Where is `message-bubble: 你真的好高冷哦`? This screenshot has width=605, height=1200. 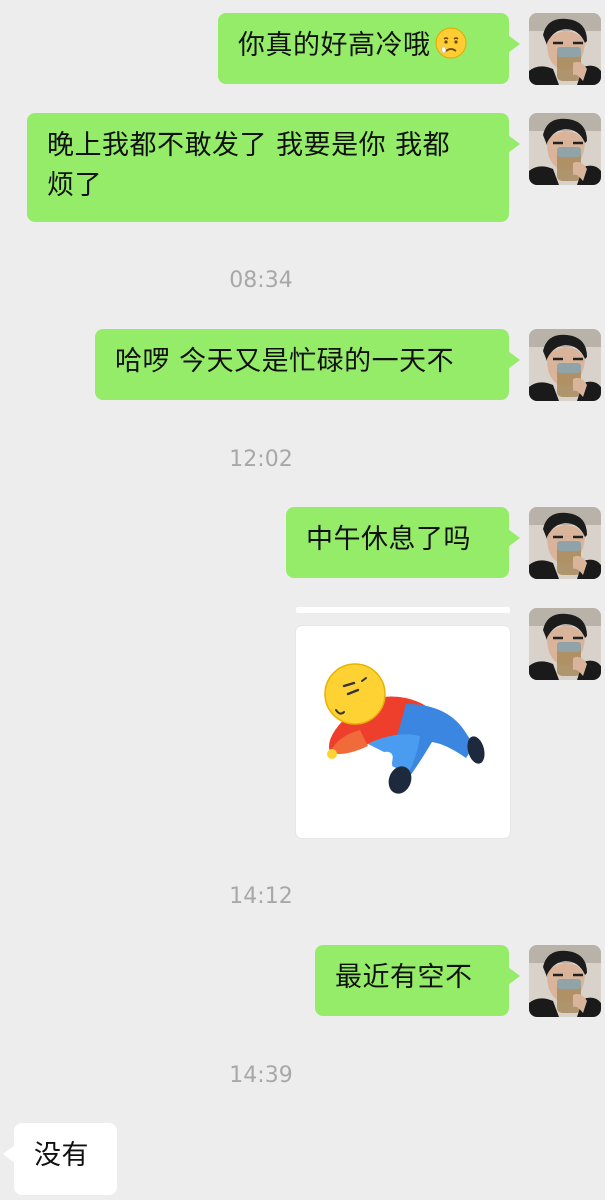
message-bubble: 你真的好高冷哦 is located at coordinates (369, 48).